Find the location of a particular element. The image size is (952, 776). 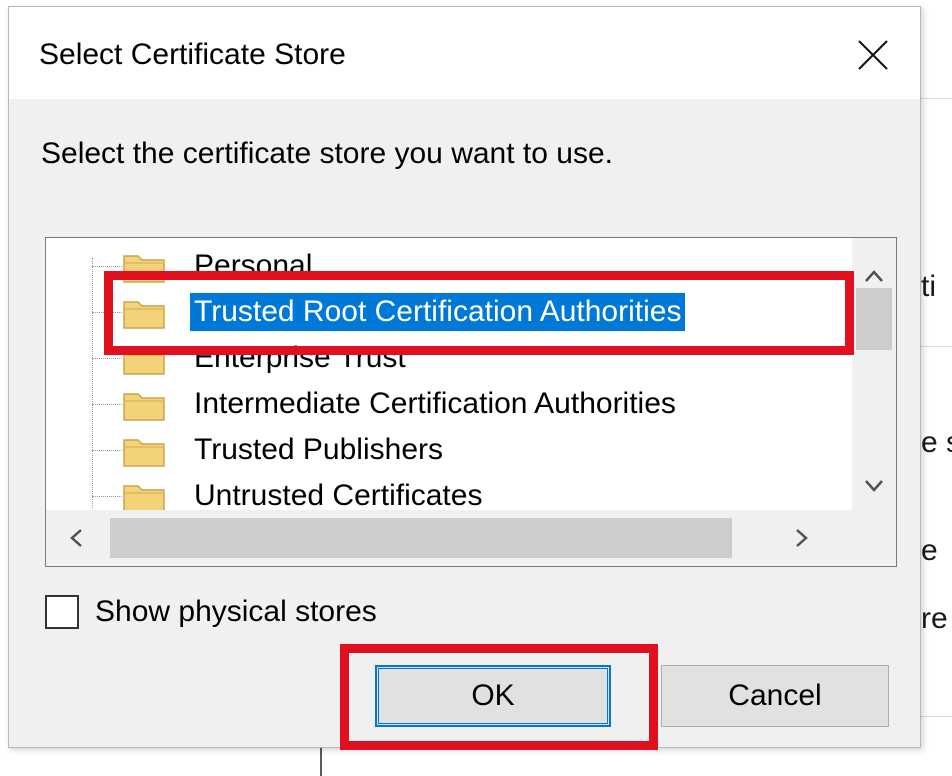

tree-item-trusted-publishers: Trusted Publishers is located at coordinates (472, 451).